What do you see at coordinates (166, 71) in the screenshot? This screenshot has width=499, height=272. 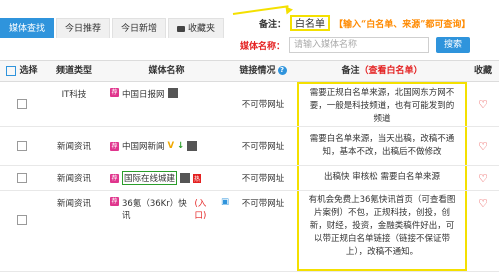 I see `header-media-name: 媒体名称` at bounding box center [166, 71].